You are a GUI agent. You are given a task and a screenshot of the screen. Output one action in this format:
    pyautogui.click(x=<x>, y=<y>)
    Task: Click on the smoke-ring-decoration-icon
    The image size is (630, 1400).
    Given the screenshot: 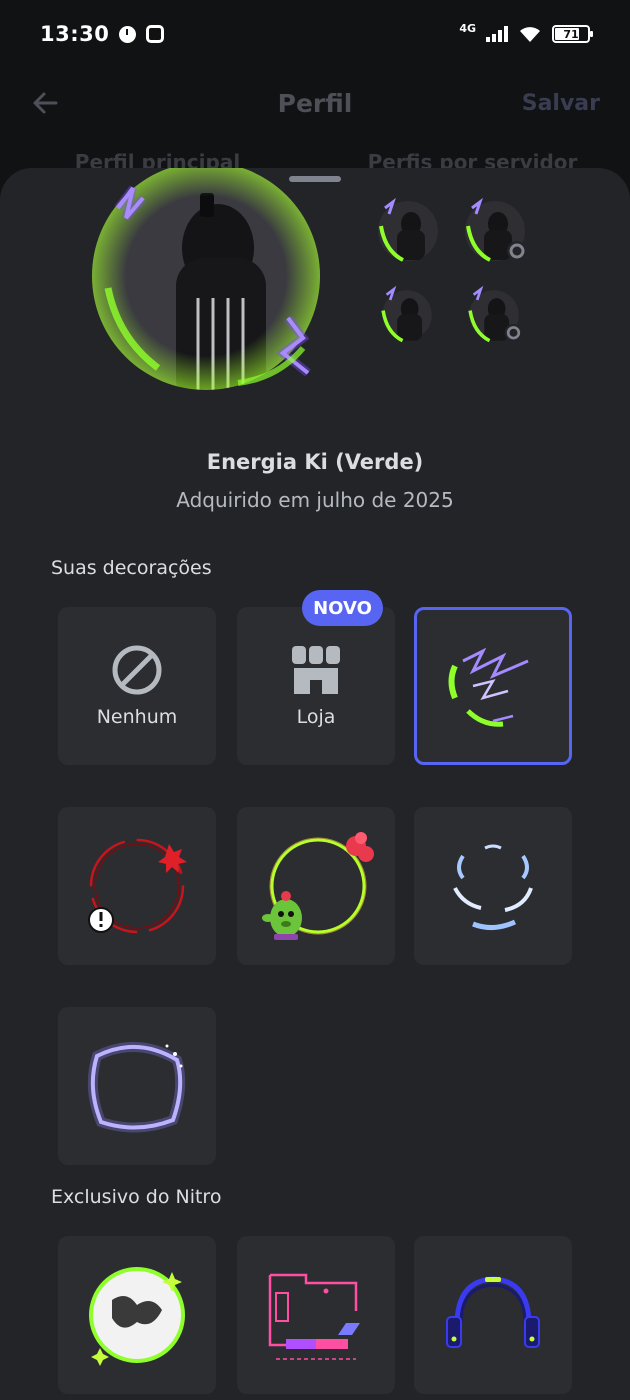 What is the action you would take?
    pyautogui.click(x=137, y=1316)
    